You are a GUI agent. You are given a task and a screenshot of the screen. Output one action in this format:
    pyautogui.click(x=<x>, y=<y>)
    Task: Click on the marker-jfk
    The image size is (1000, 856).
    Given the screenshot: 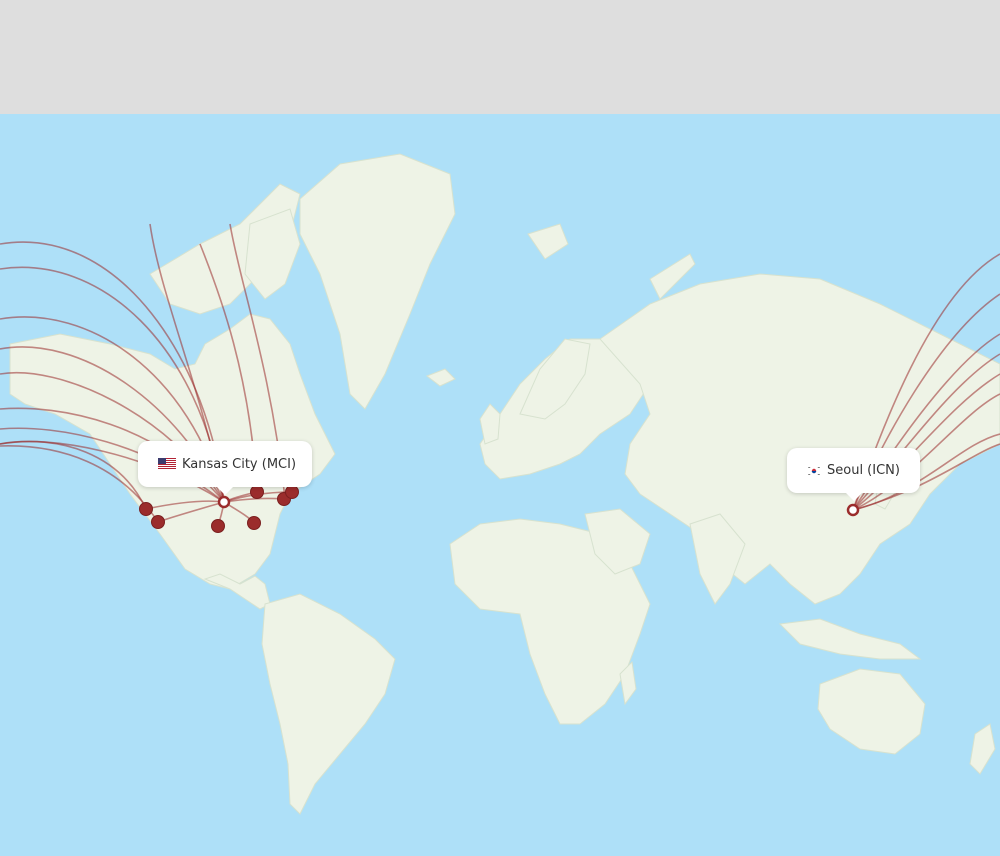 What is the action you would take?
    pyautogui.click(x=292, y=492)
    